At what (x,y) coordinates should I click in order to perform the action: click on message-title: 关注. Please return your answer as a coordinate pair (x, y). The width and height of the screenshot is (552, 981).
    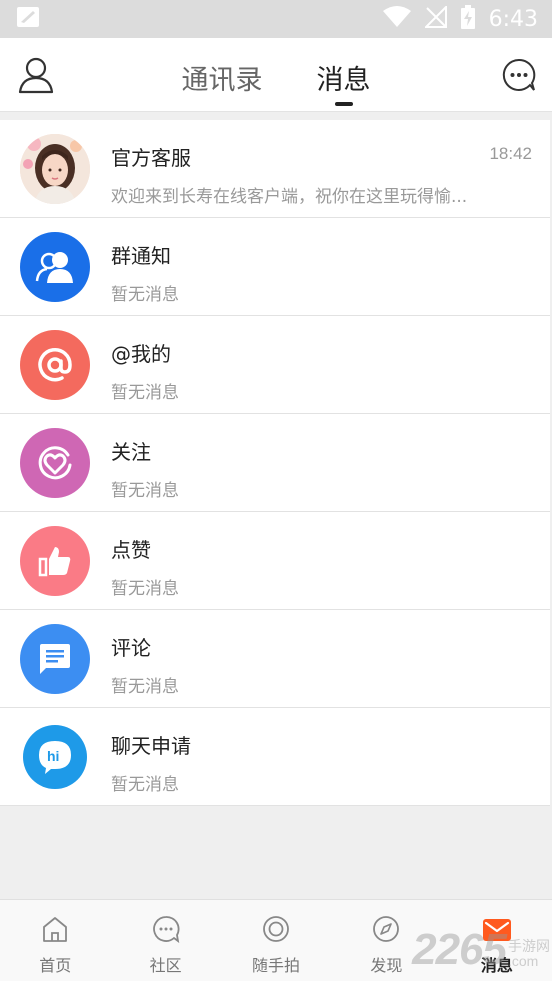
    Looking at the image, I should click on (131, 452).